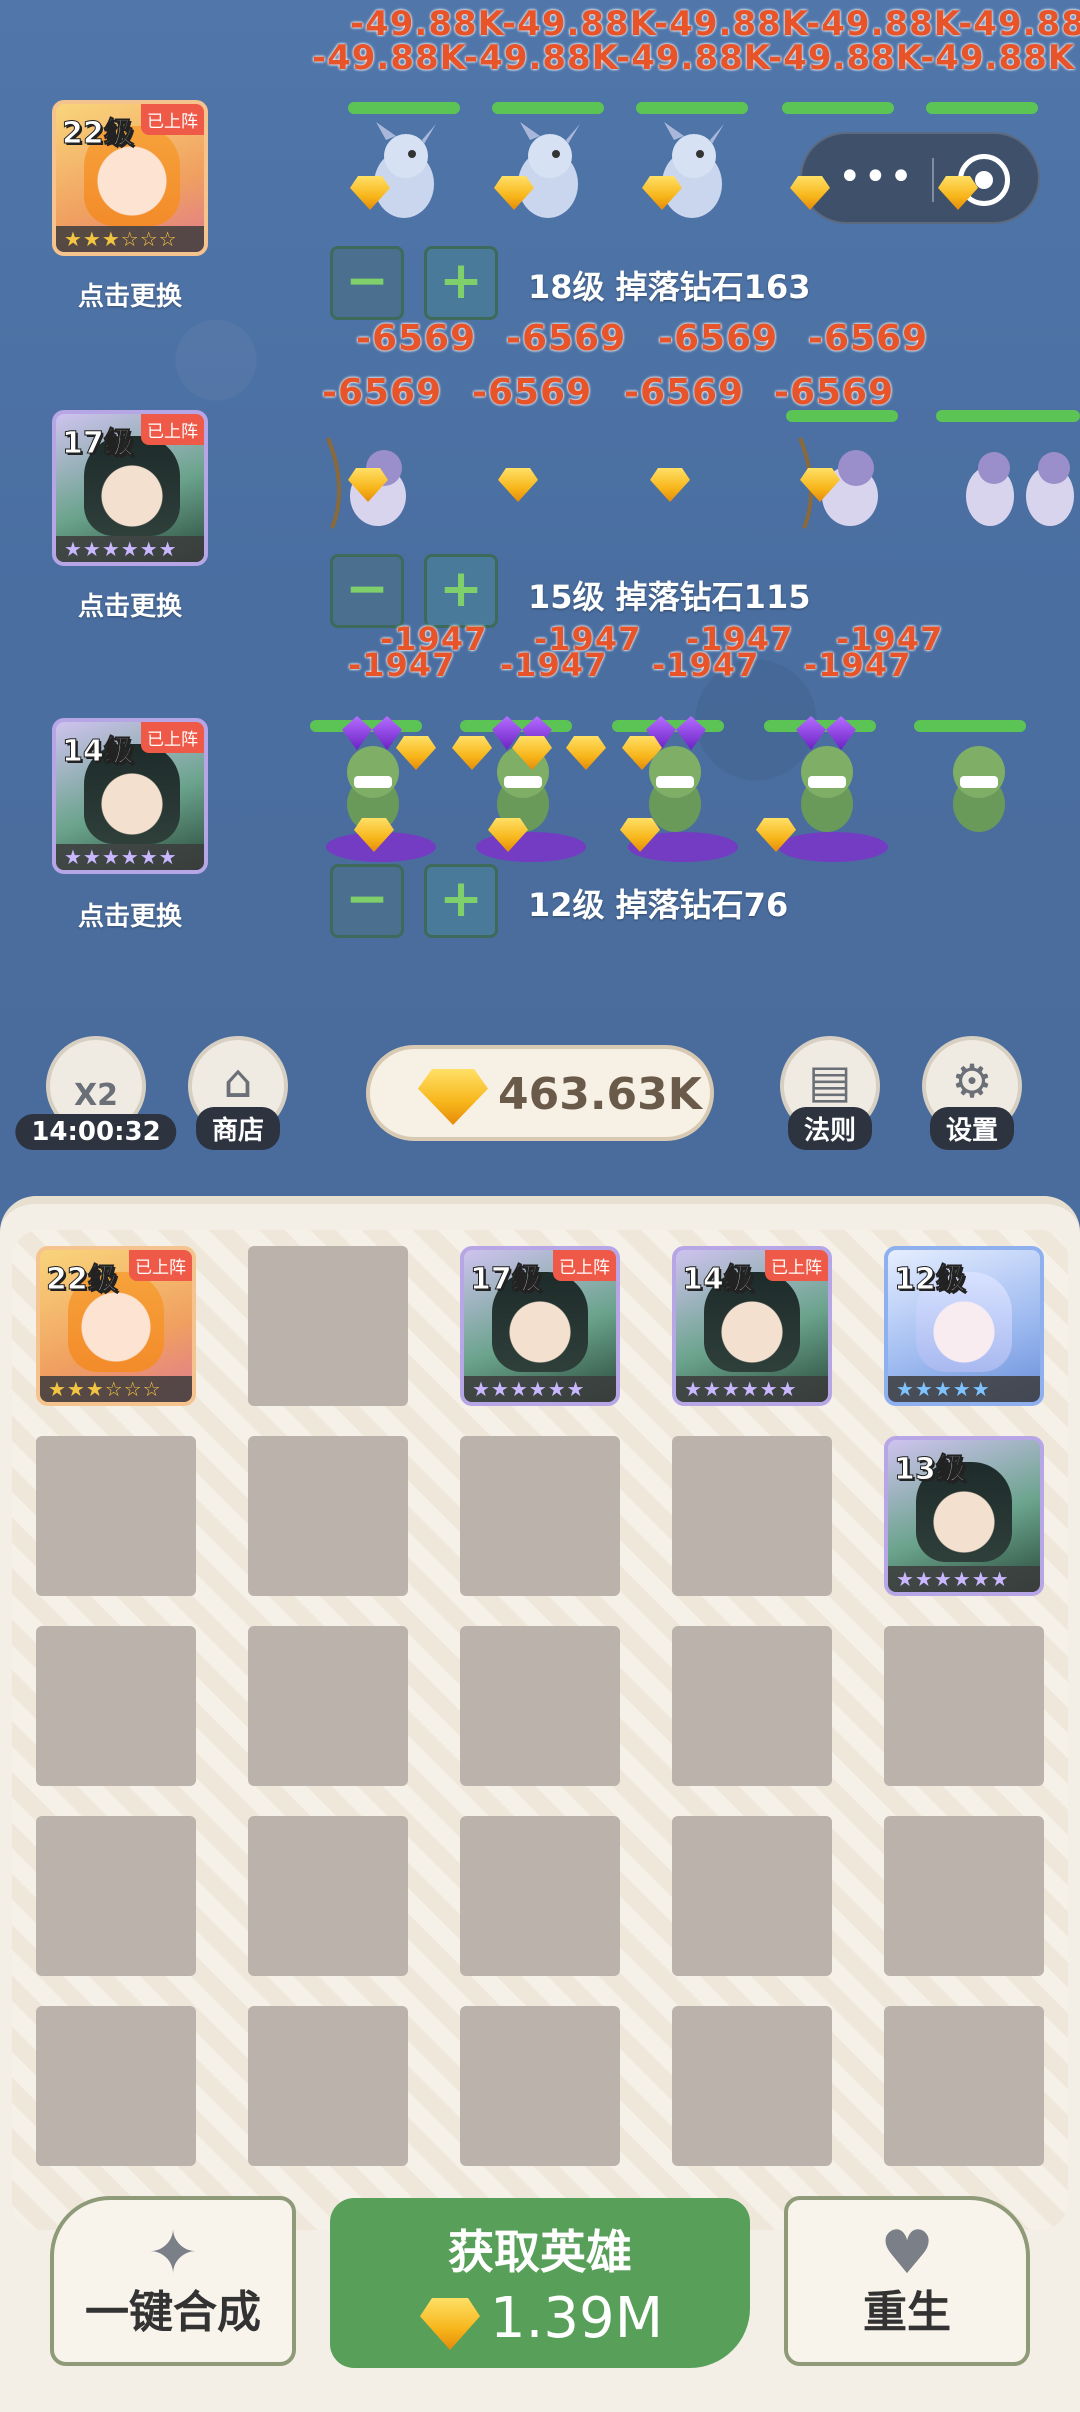  I want to click on damage-number: -49.88K-49.88K-49.88K-49.88K-49.88K, so click(694, 58).